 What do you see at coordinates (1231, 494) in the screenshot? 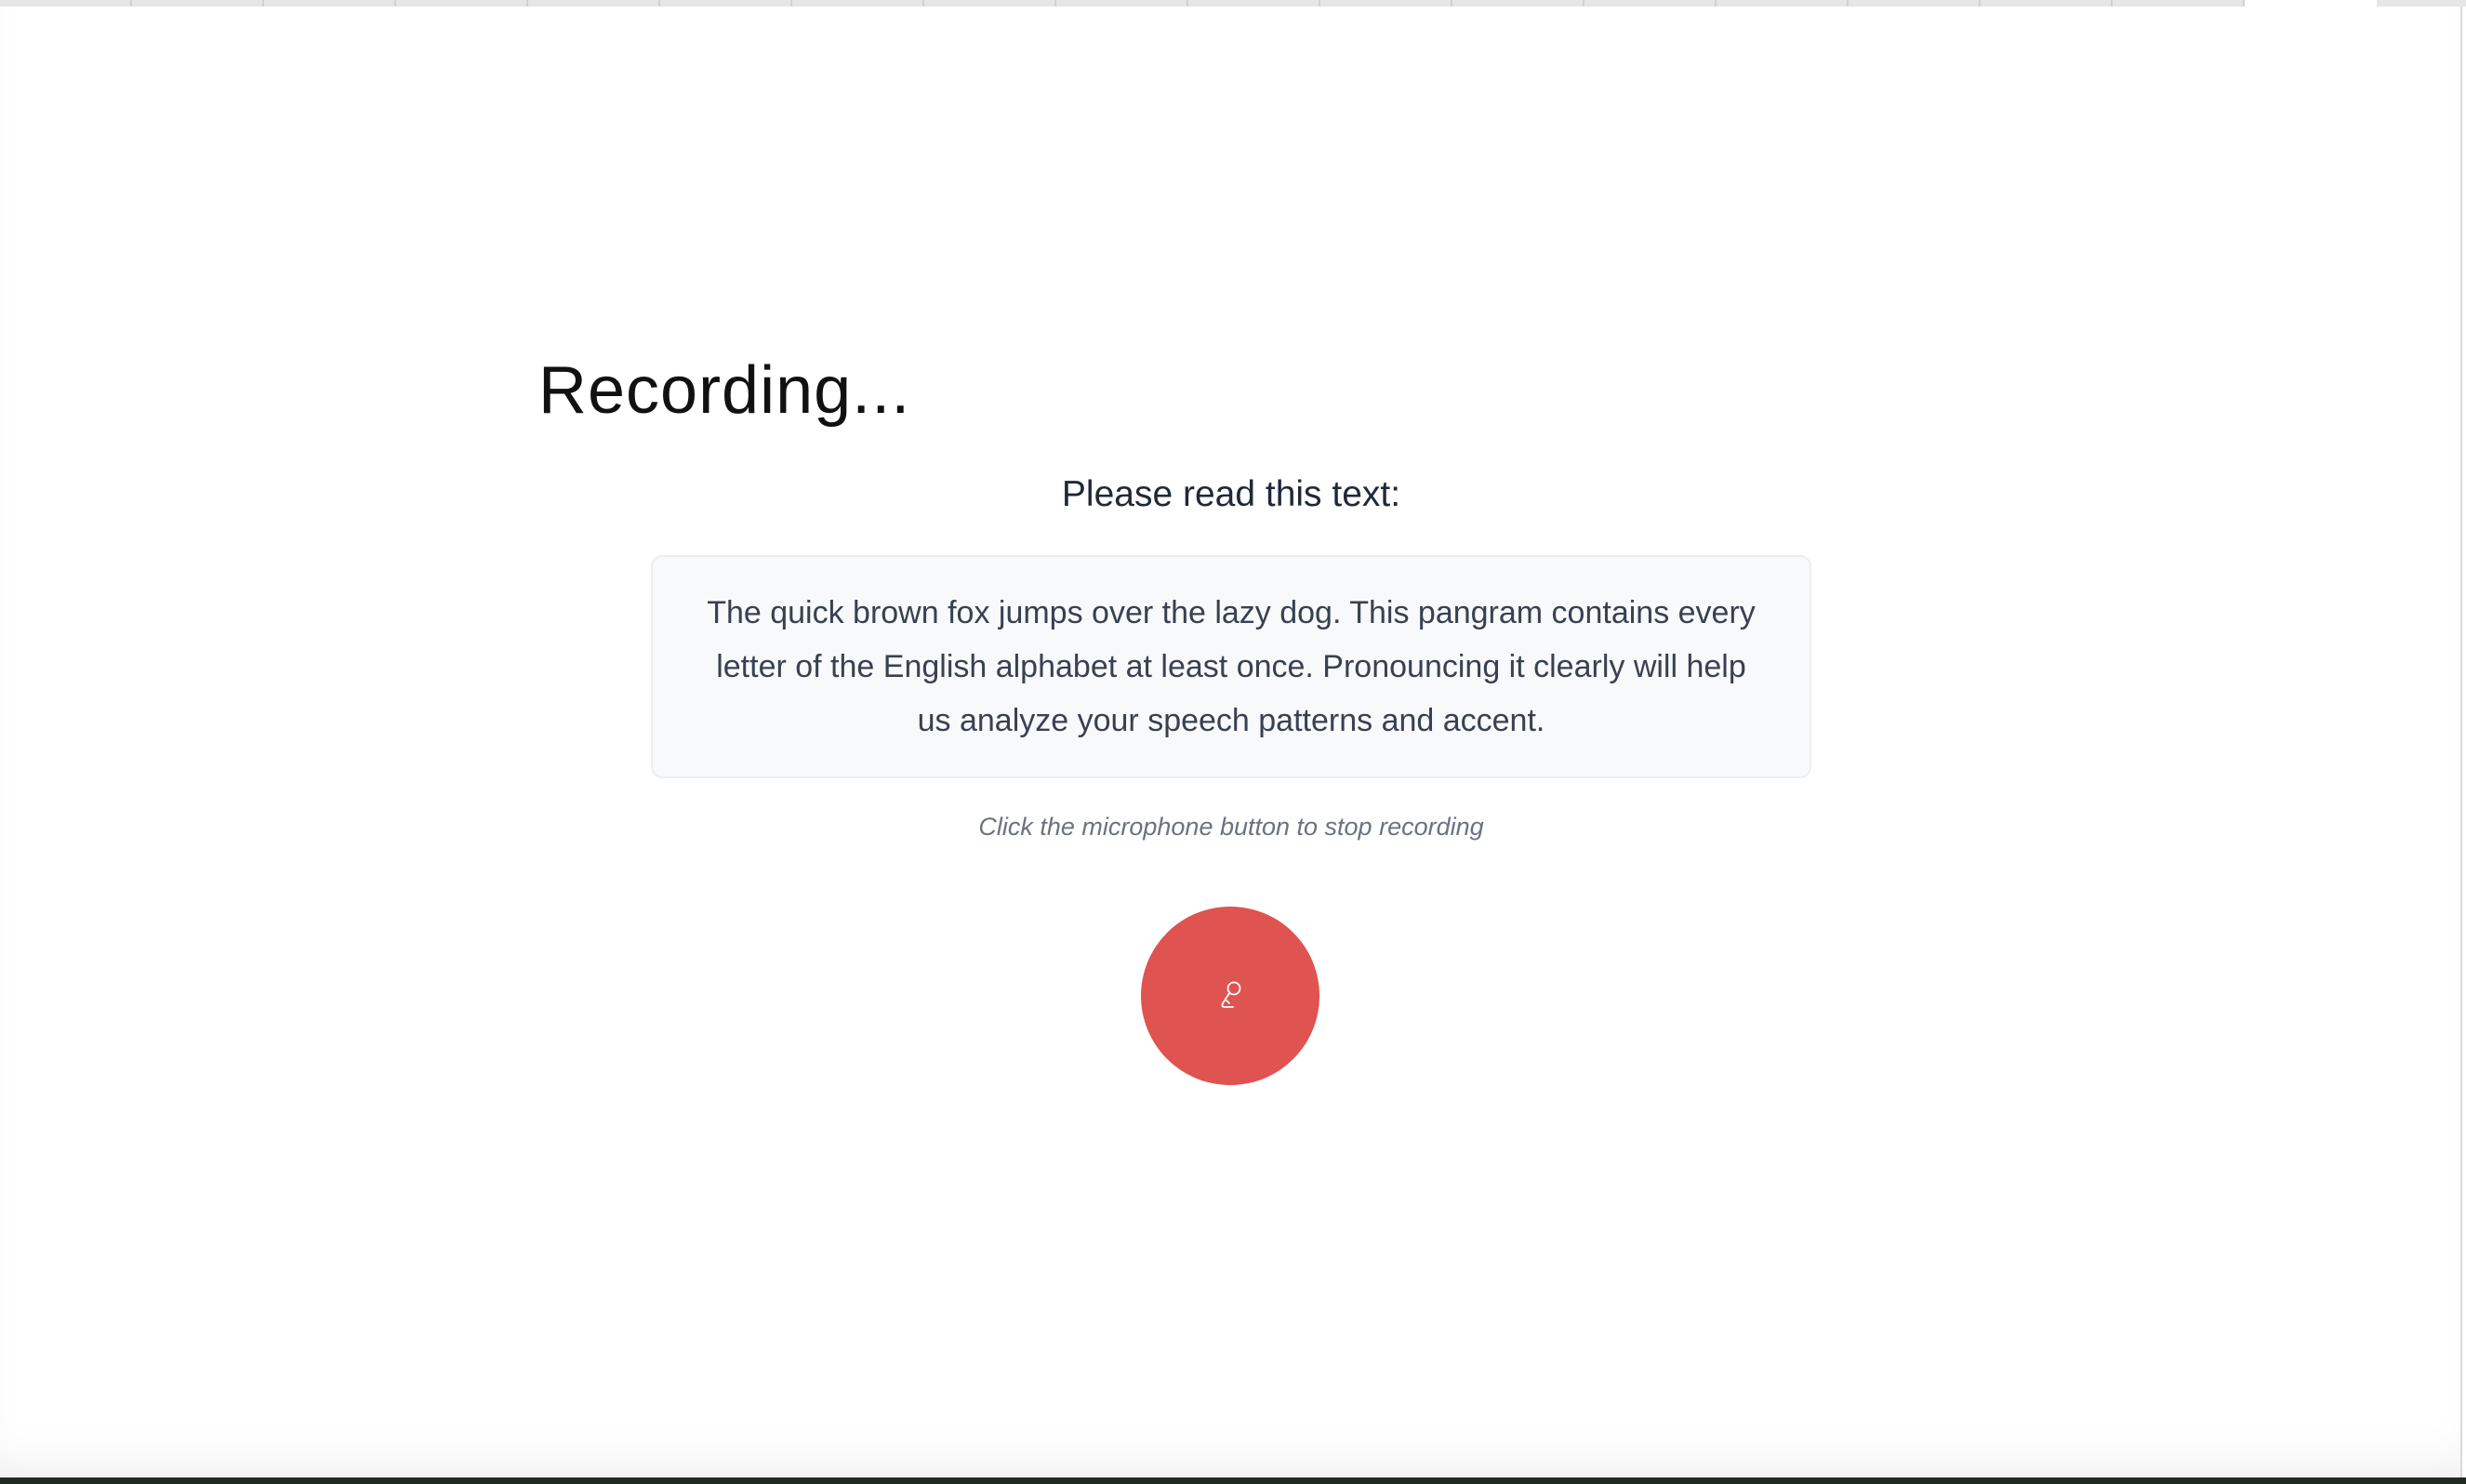
I see `read-prompt: Please read this text:` at bounding box center [1231, 494].